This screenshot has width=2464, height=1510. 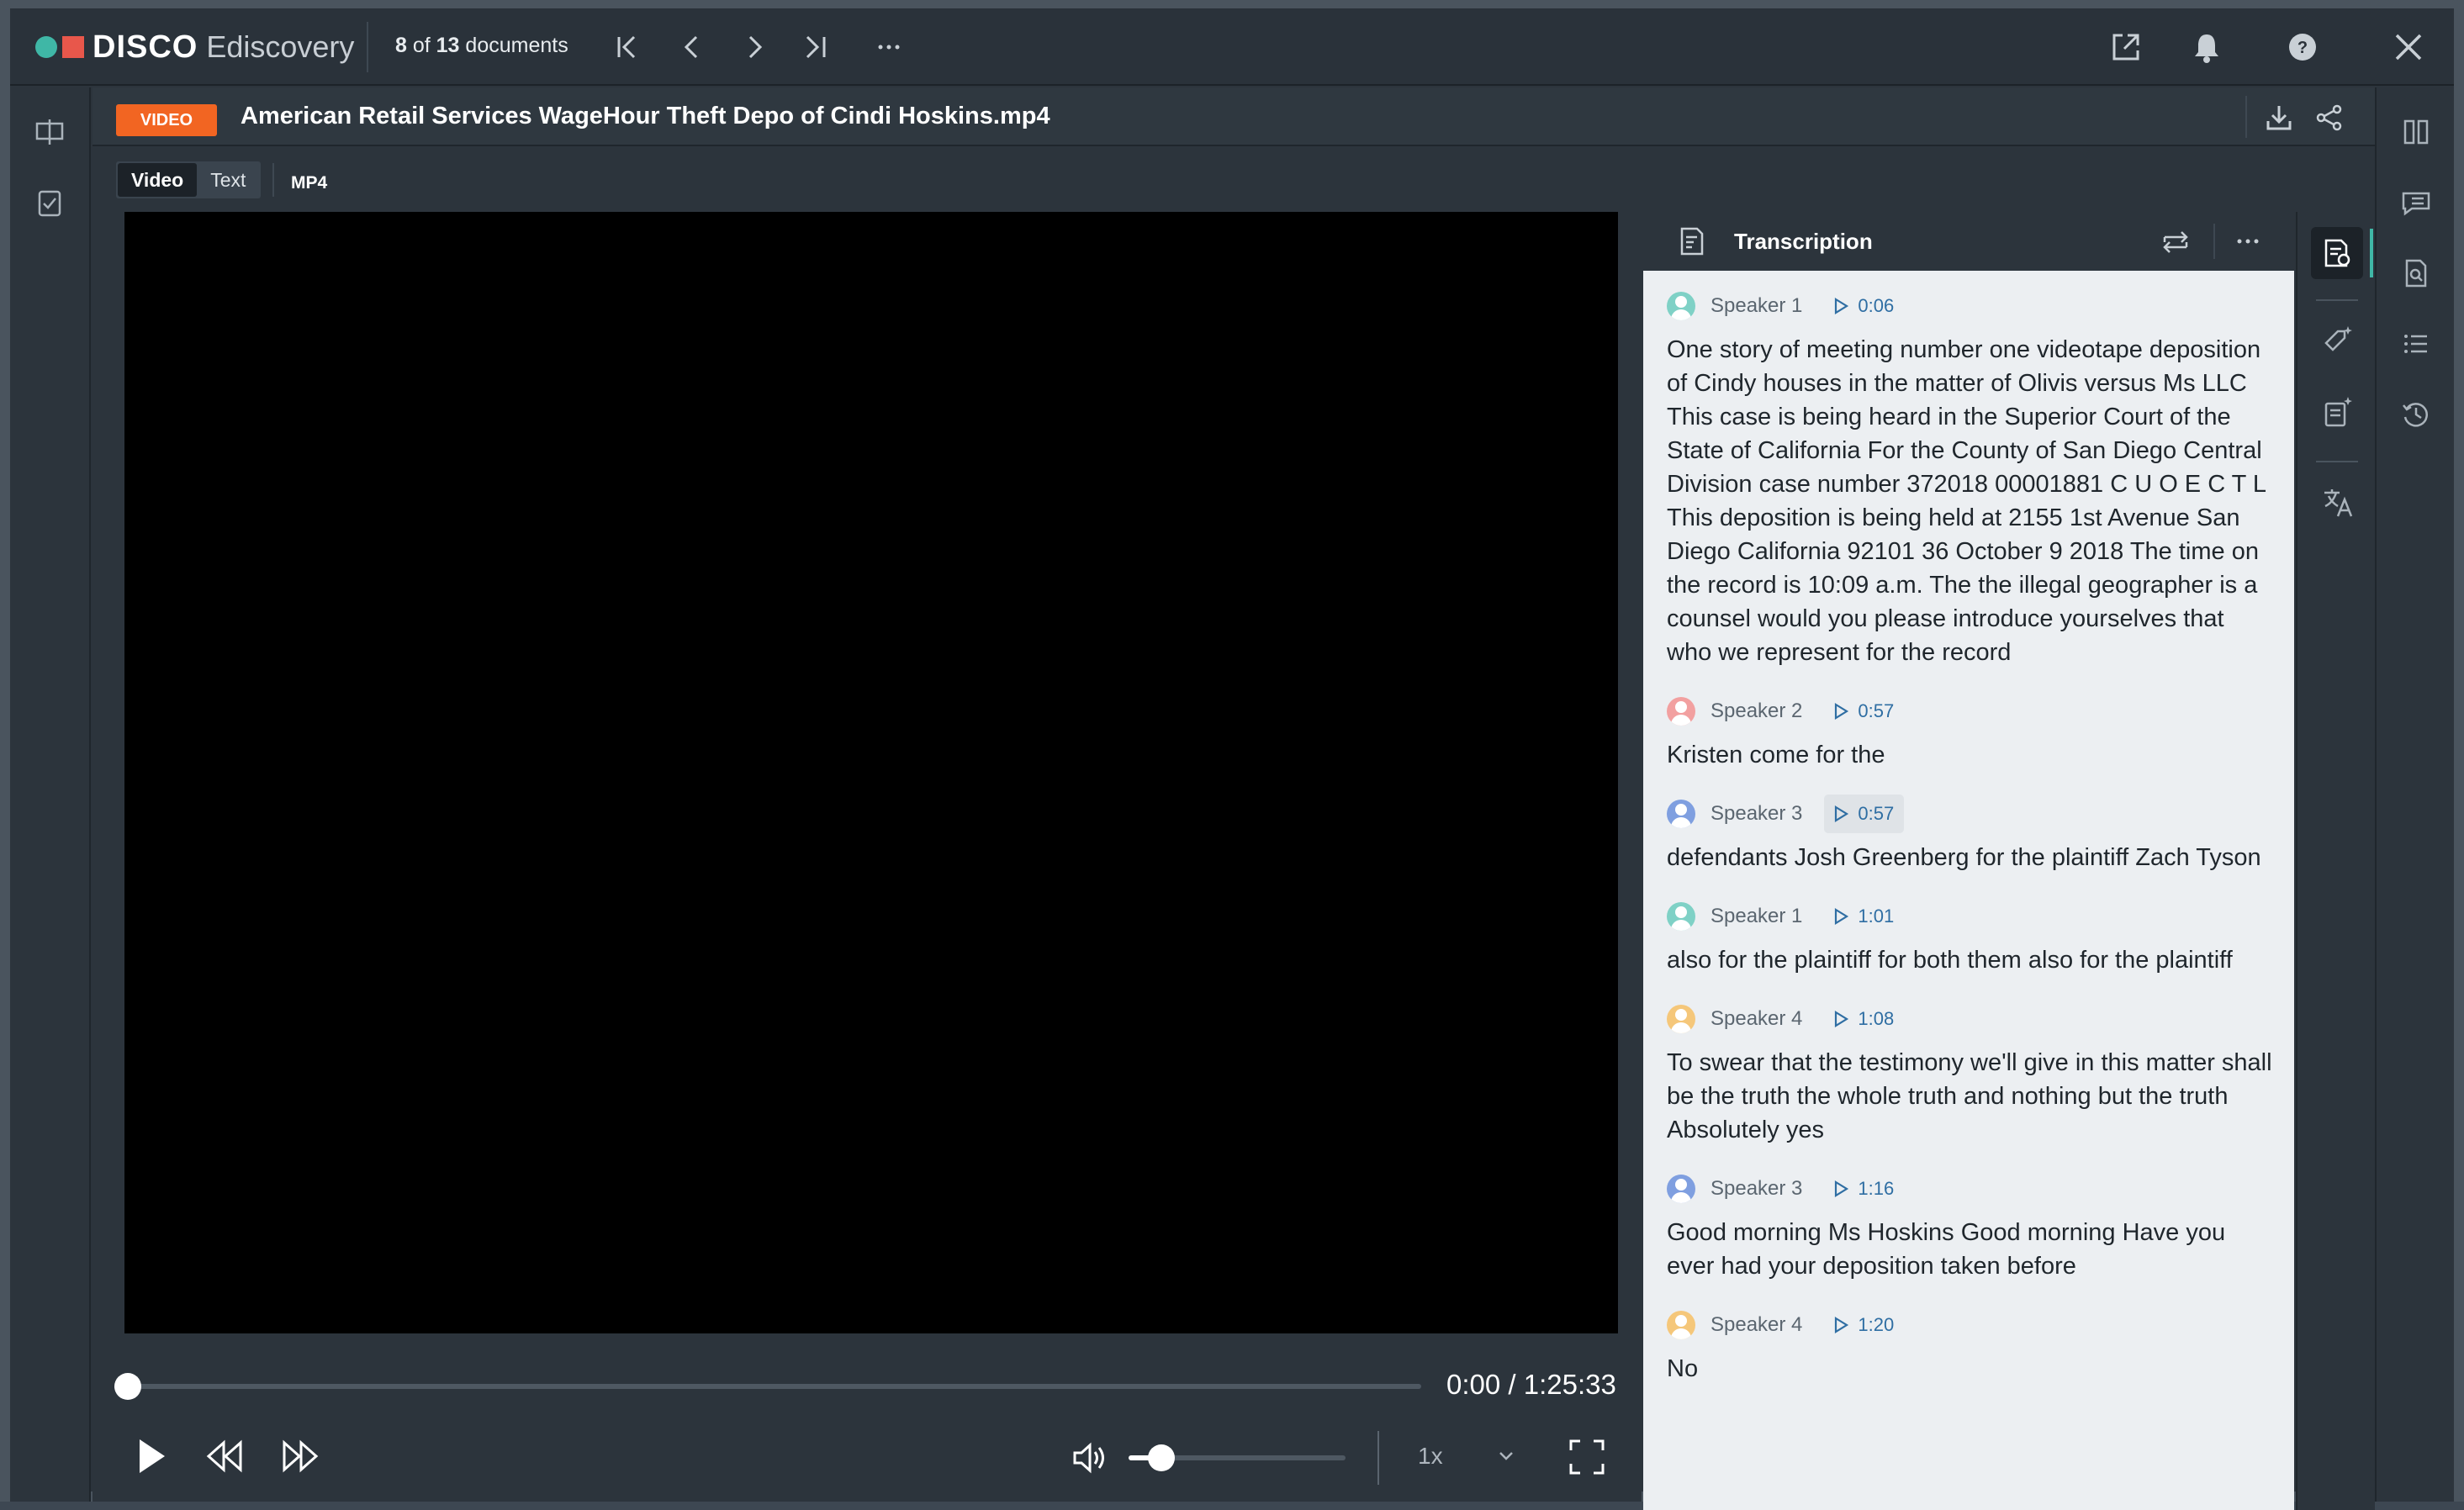 I want to click on transcription-title: Transcription, so click(x=1803, y=241).